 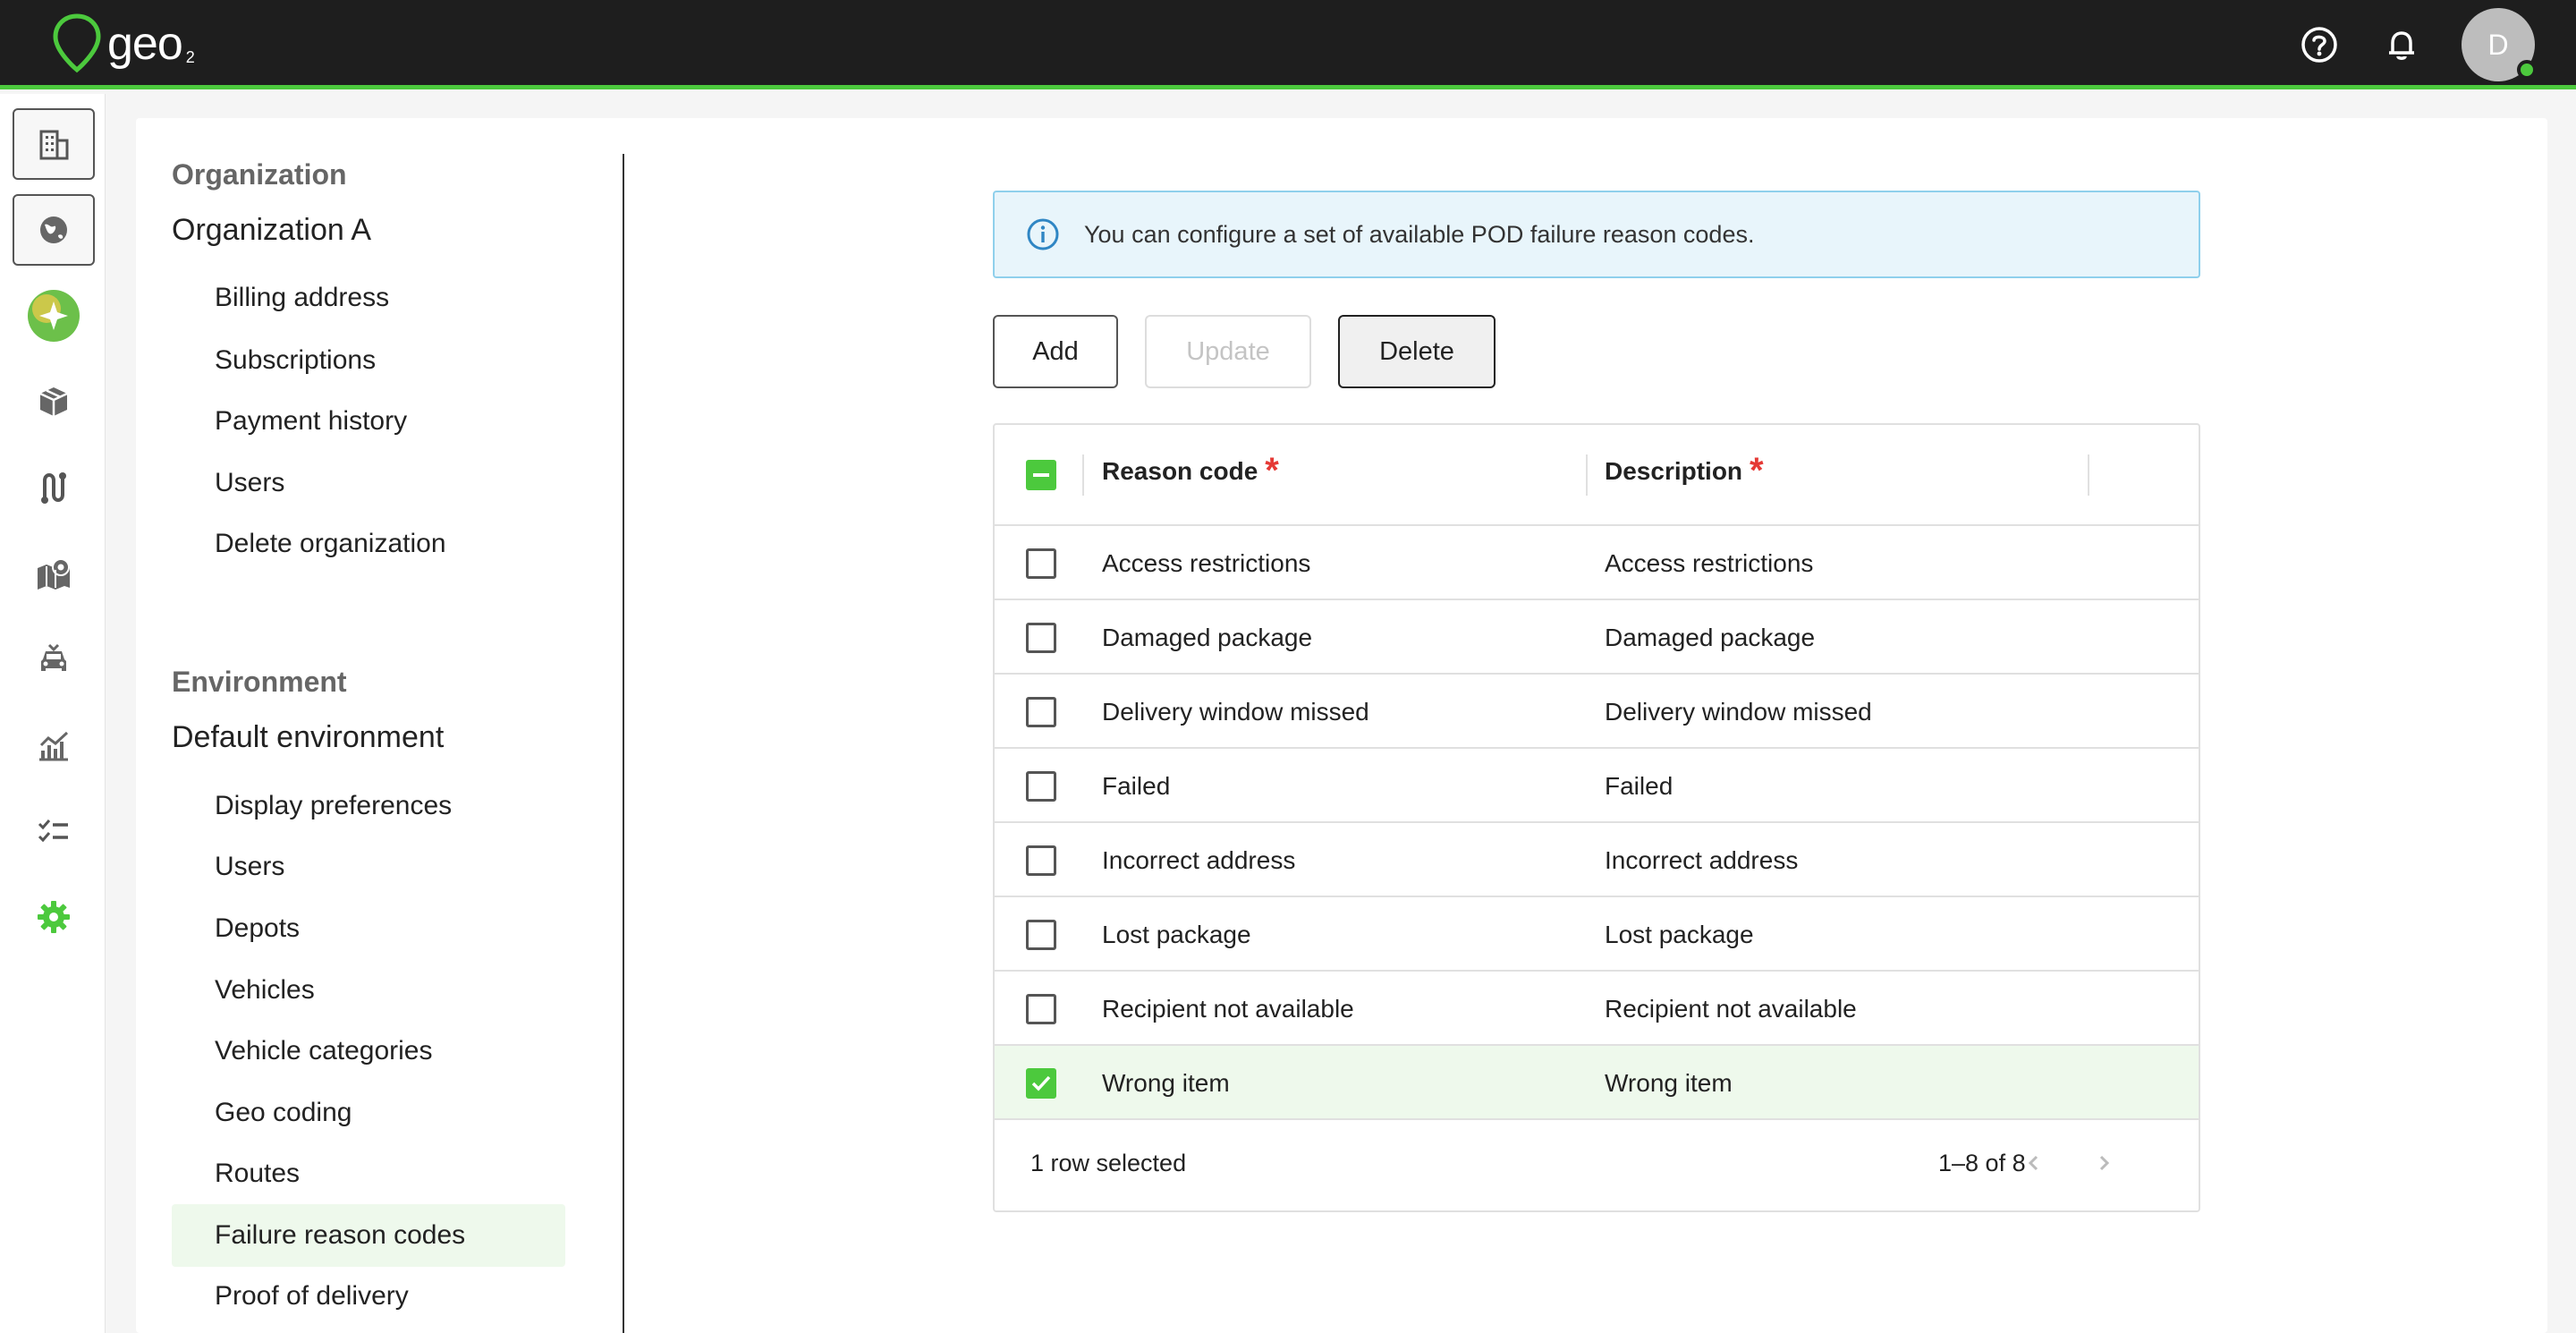 What do you see at coordinates (1597, 1083) in the screenshot?
I see `table-row-selected: Wrong item Wrong item` at bounding box center [1597, 1083].